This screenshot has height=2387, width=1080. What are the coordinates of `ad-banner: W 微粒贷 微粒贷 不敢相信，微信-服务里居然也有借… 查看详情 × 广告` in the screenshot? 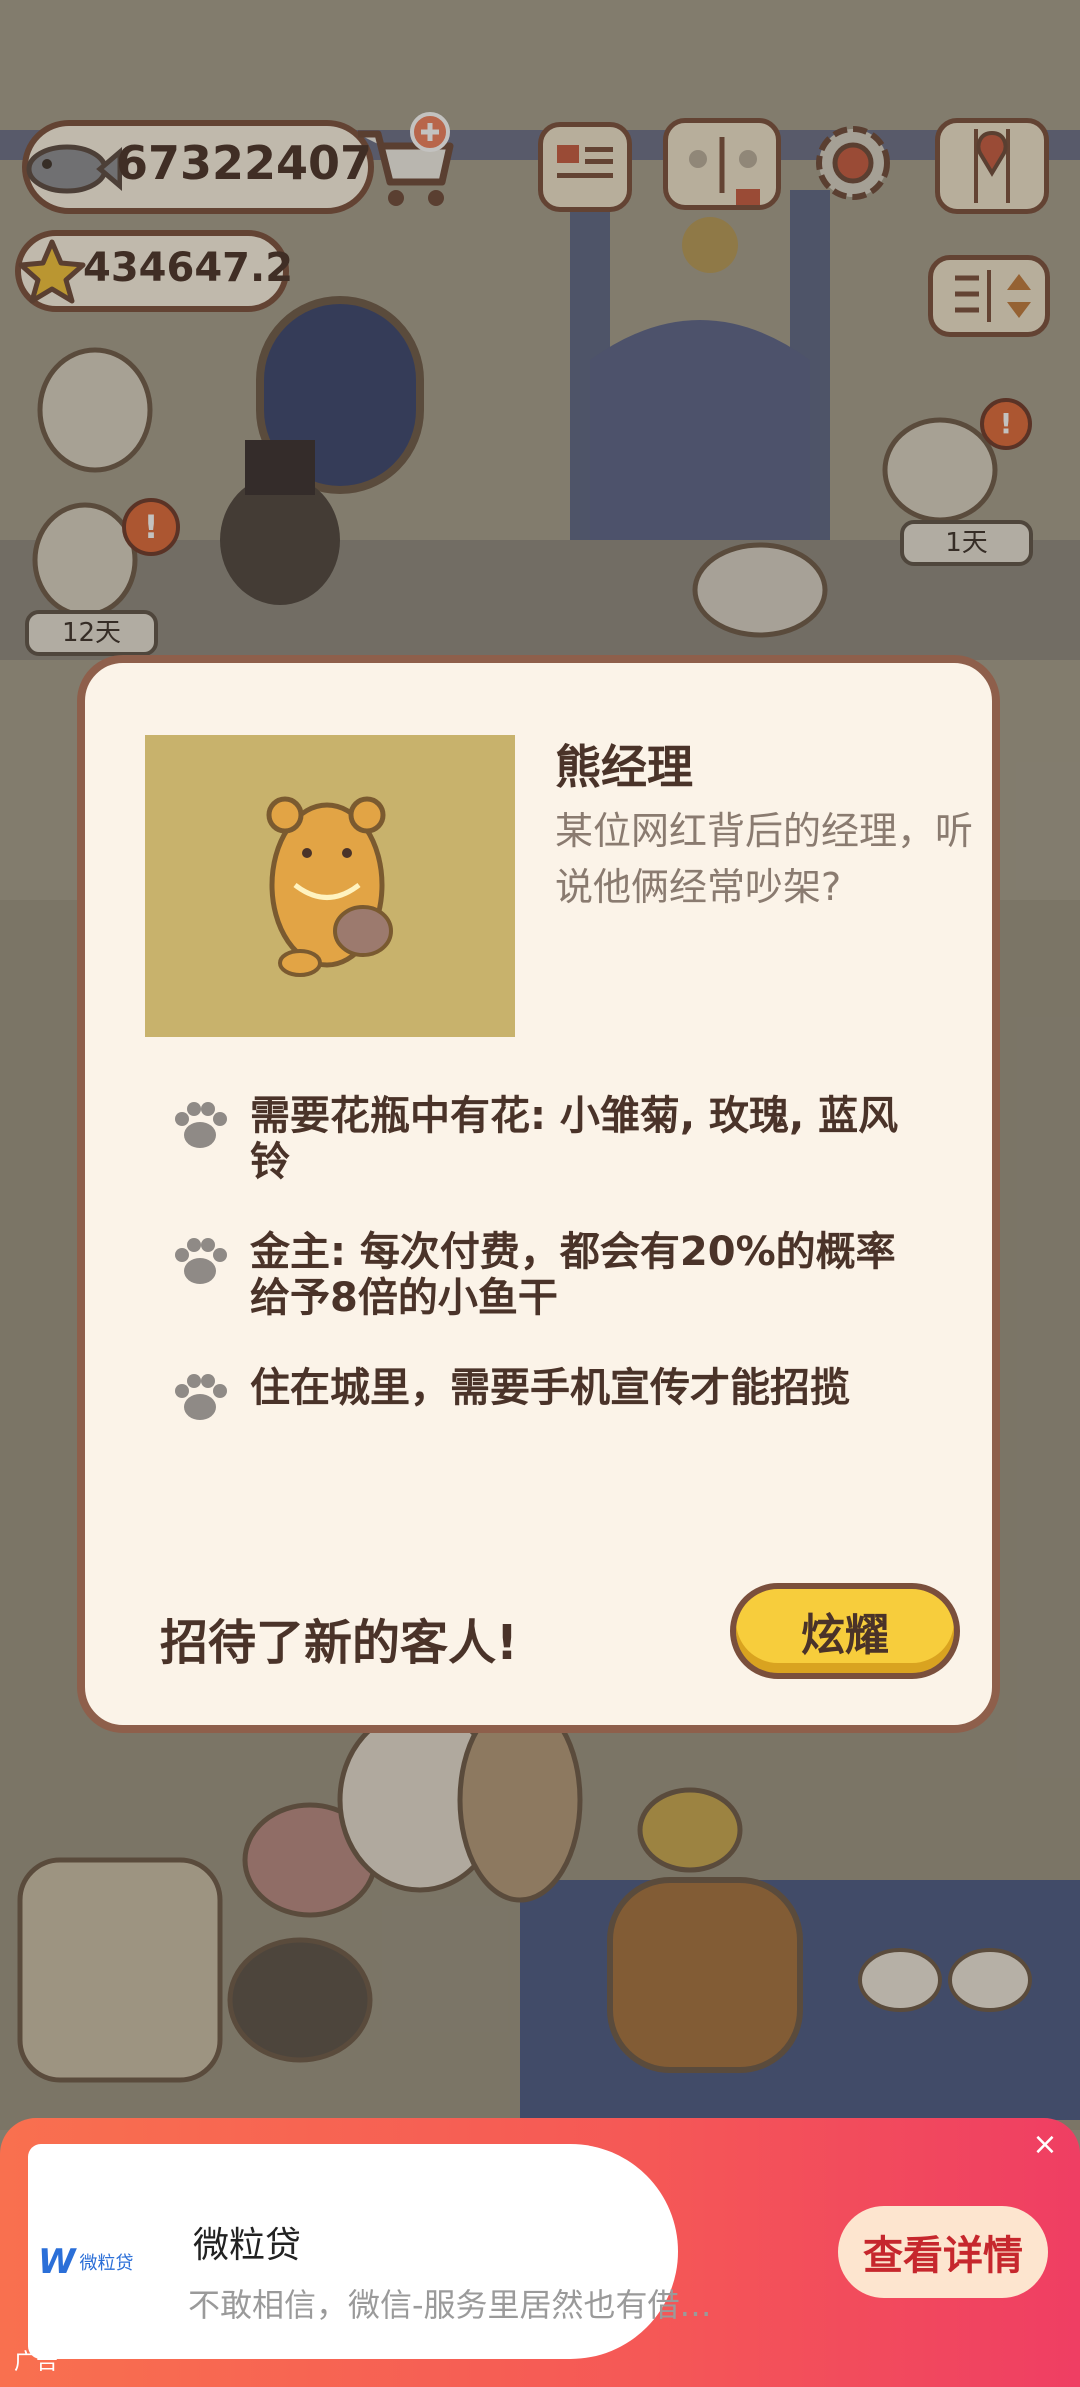 It's located at (540, 2252).